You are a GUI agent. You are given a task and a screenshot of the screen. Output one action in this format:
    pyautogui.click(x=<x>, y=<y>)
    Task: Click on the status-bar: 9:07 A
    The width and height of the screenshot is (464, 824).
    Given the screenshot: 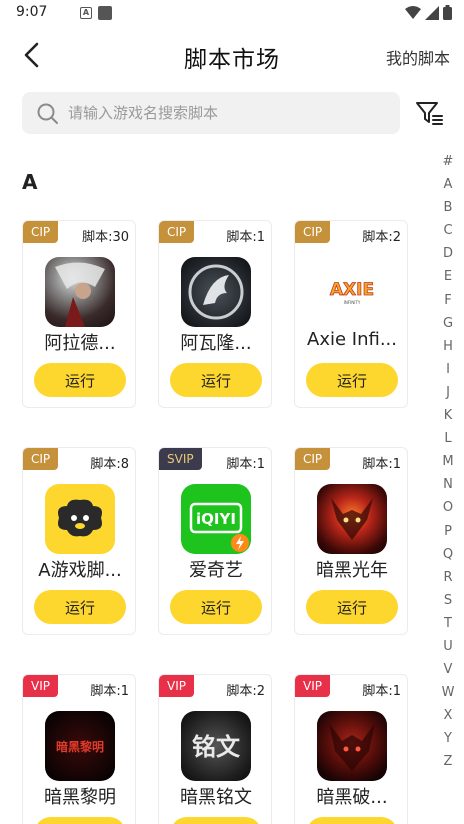 What is the action you would take?
    pyautogui.click(x=232, y=13)
    